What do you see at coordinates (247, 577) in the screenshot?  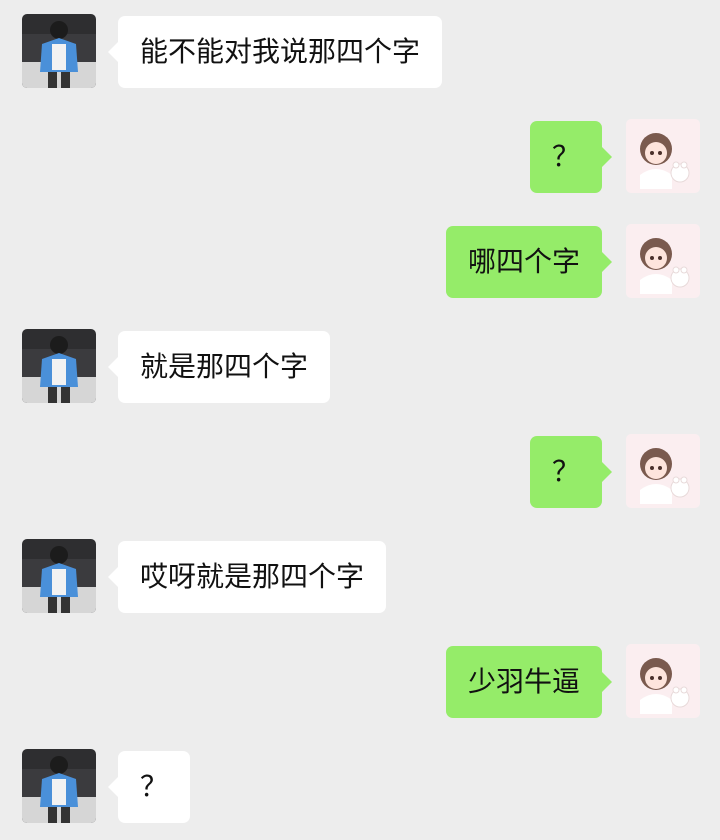 I see `message-bubble: 哎呀就是那四个字` at bounding box center [247, 577].